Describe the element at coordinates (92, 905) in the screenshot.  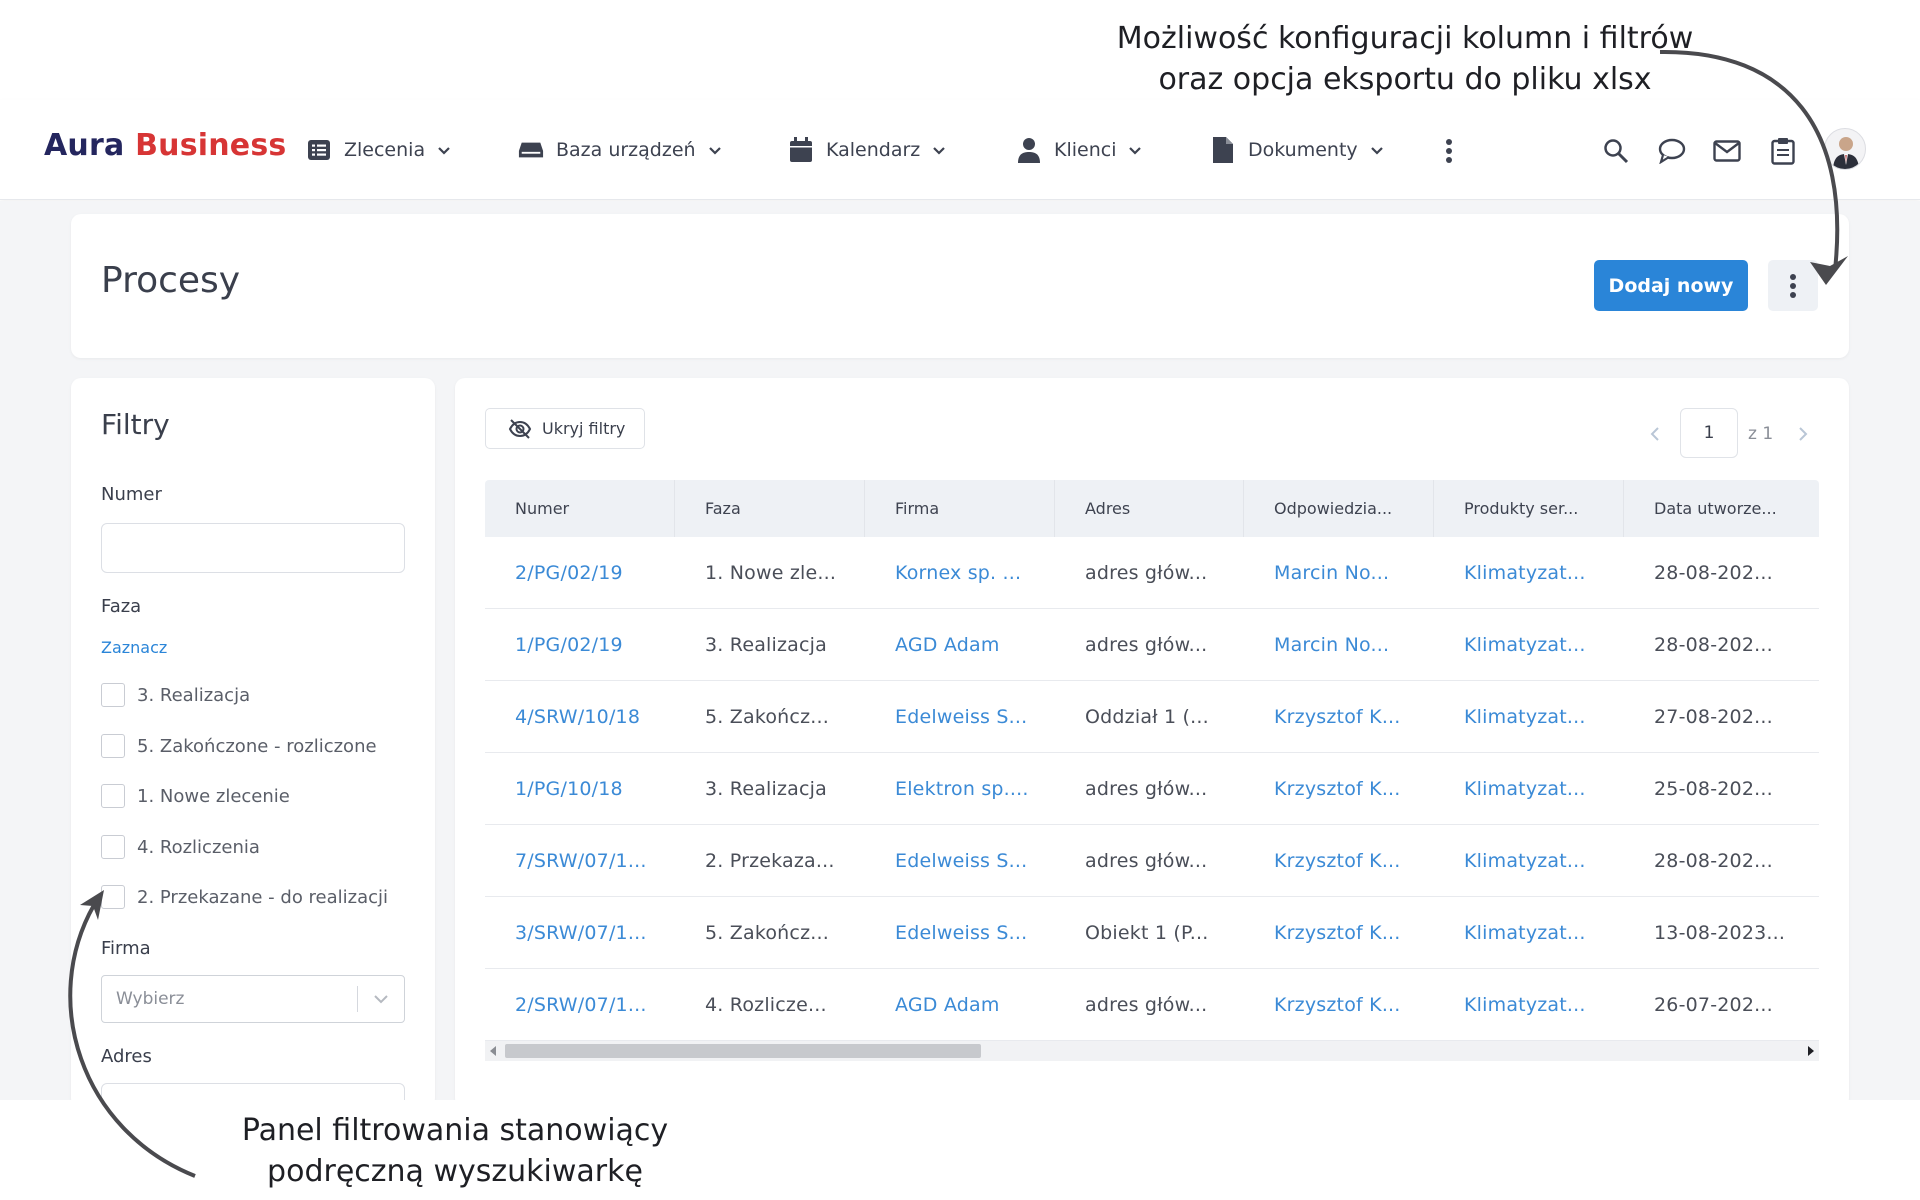
I see `arrow-bottom-head` at that location.